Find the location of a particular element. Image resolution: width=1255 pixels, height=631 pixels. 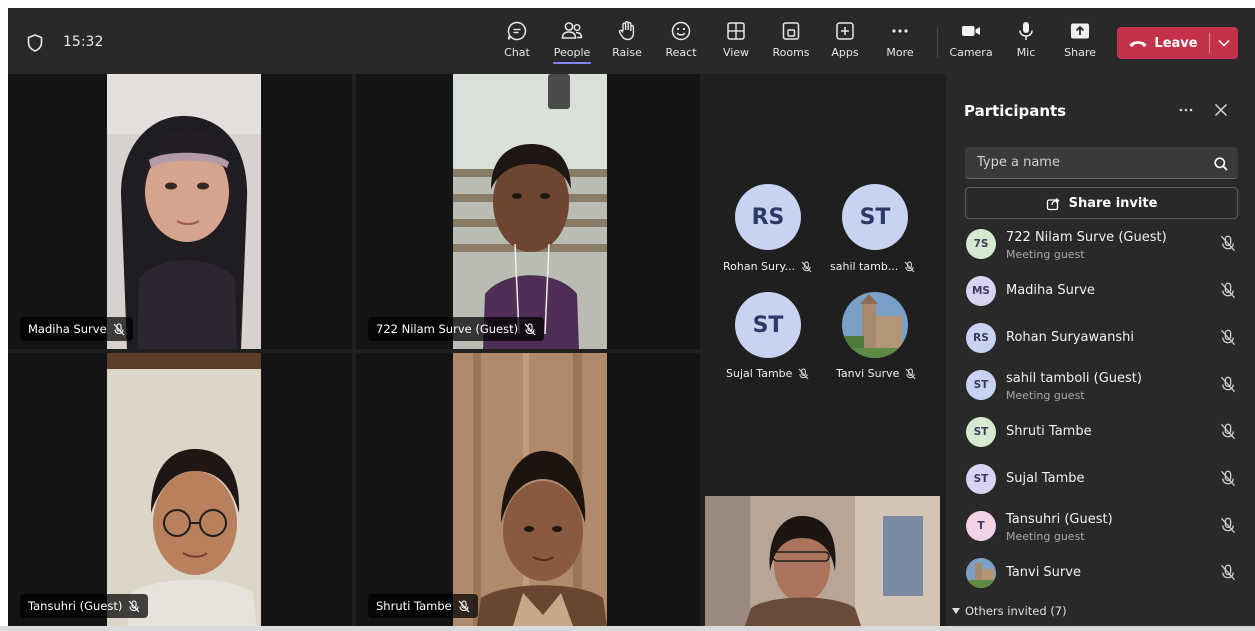

participant-row: ST sahil tamboli (Guest) Meeting guest is located at coordinates (1103, 385).